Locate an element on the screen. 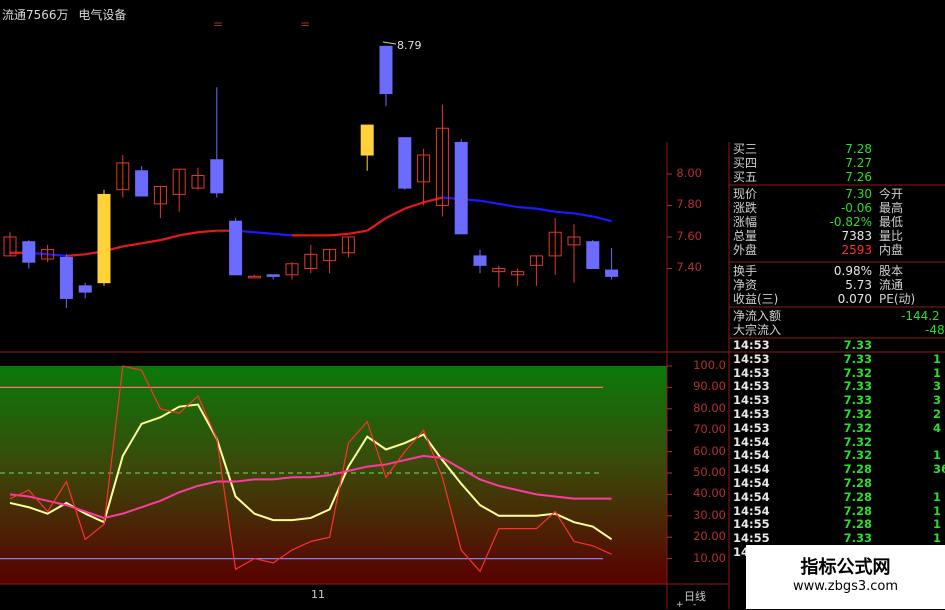  quote-value: -0.06 is located at coordinates (856, 208).